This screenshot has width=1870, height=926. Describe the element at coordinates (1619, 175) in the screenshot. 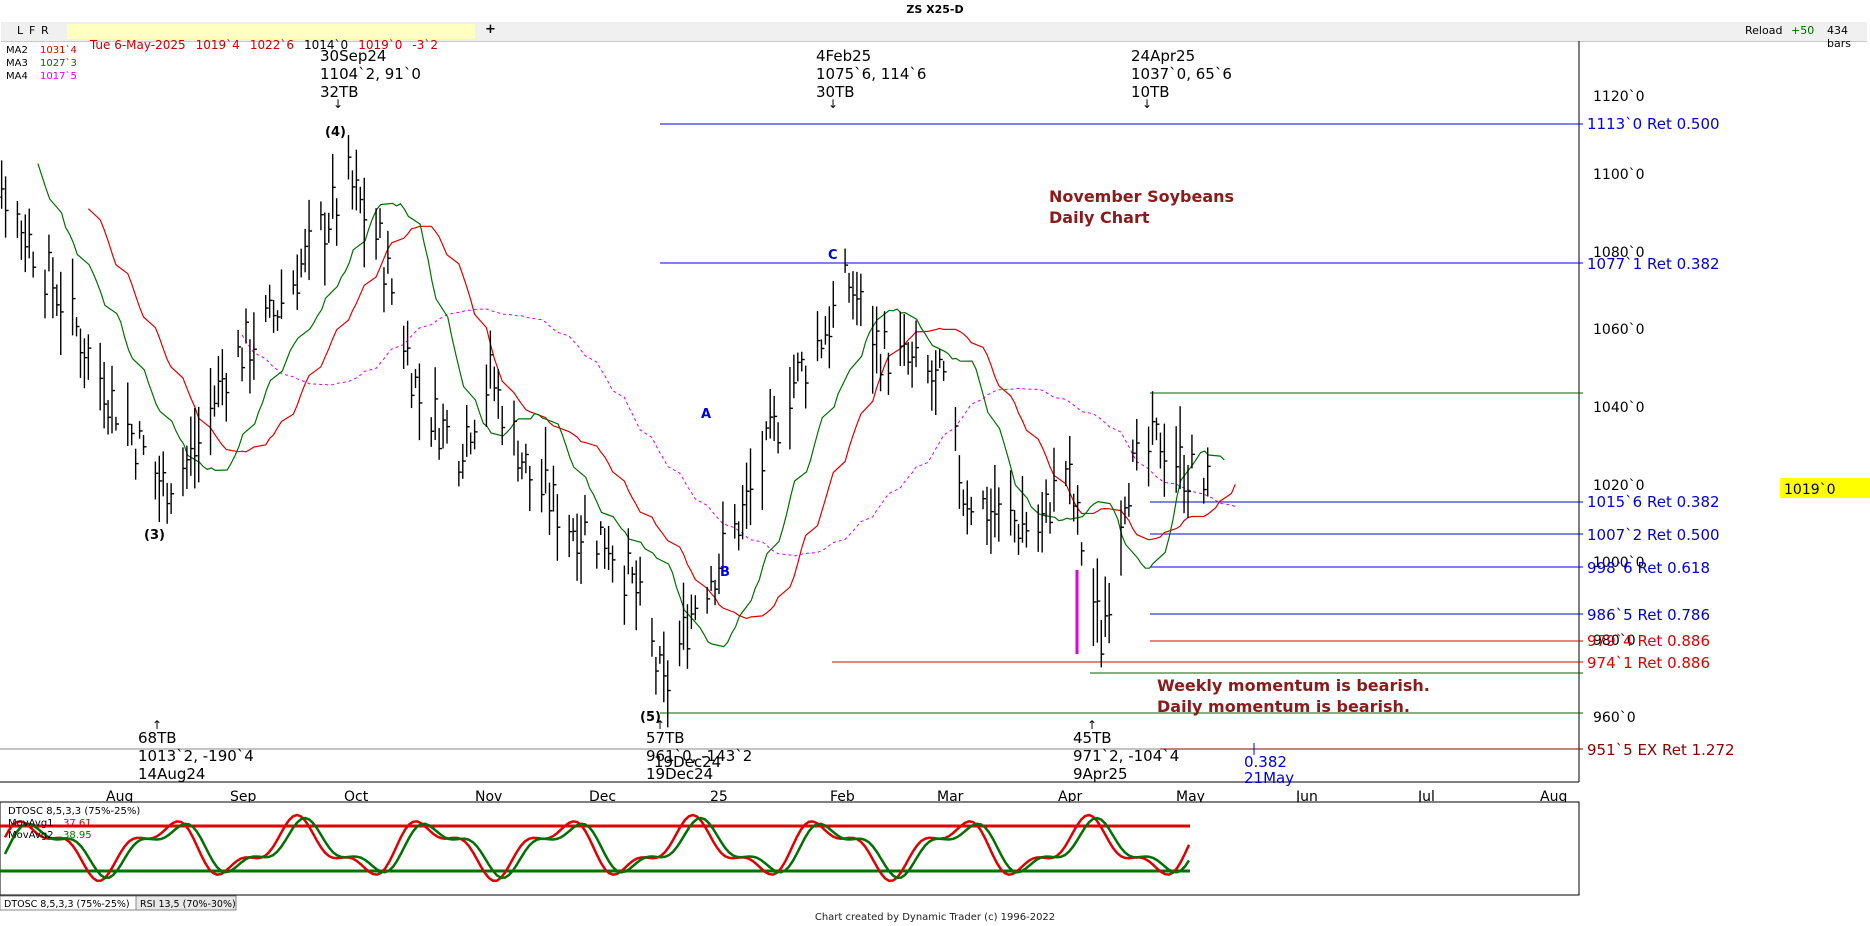

I see `y-tick-label: 1100`0` at that location.